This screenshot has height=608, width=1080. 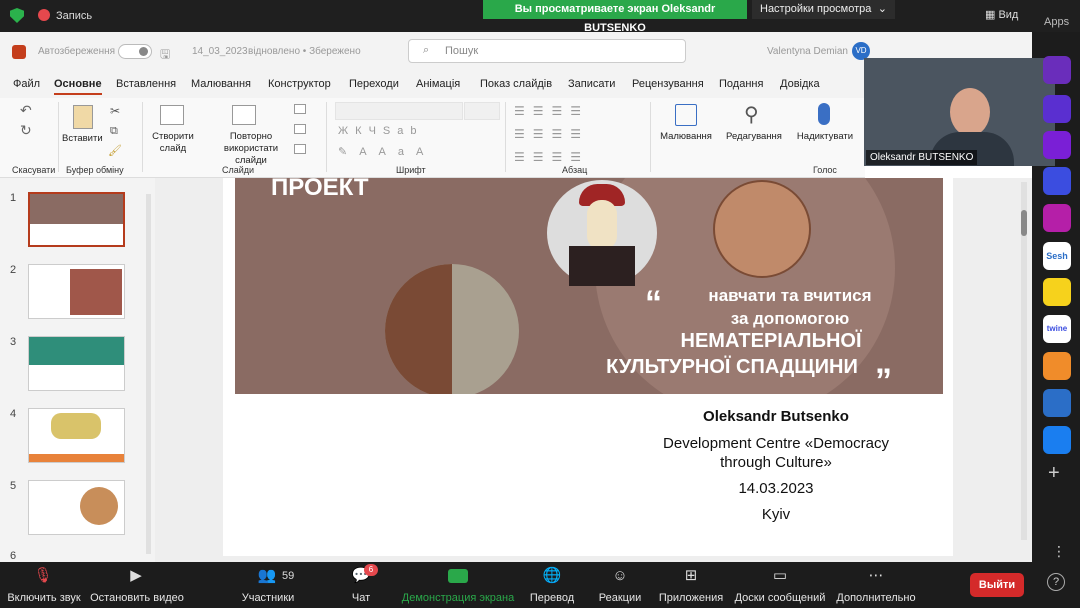 I want to click on editor-scrollbar, so click(x=1024, y=361).